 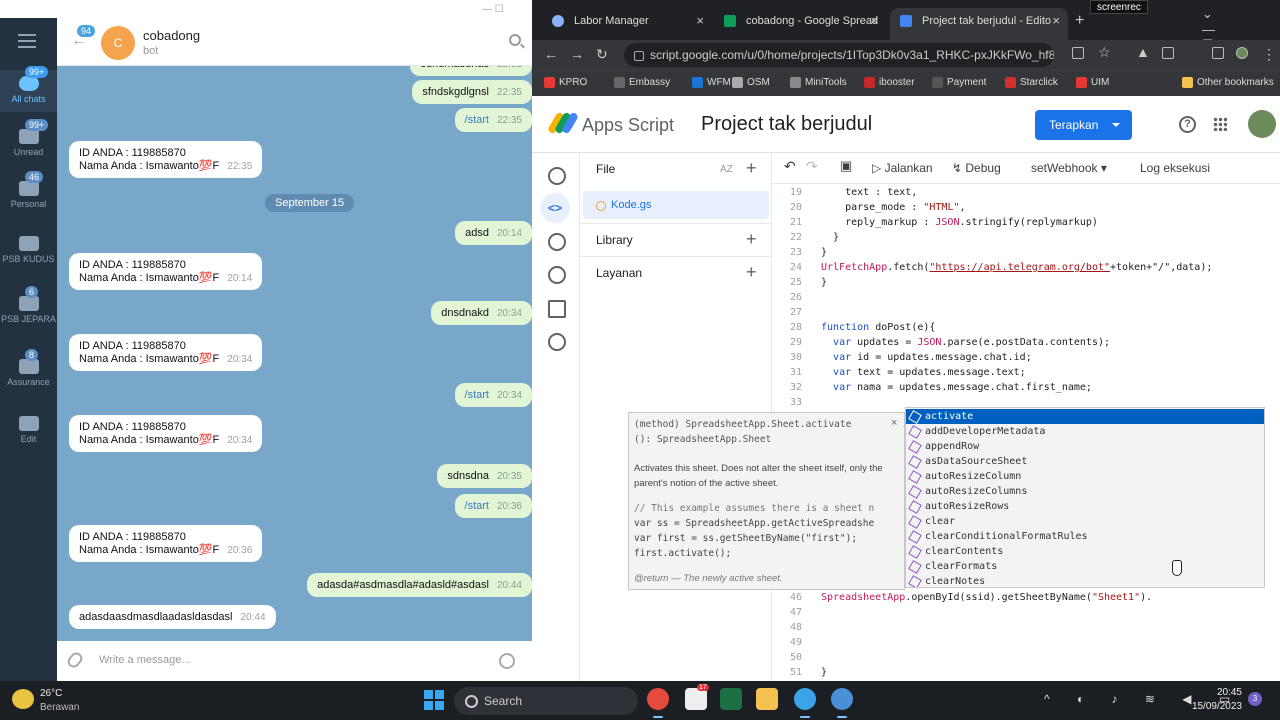 I want to click on suggestion-item: activate, so click(x=1085, y=416).